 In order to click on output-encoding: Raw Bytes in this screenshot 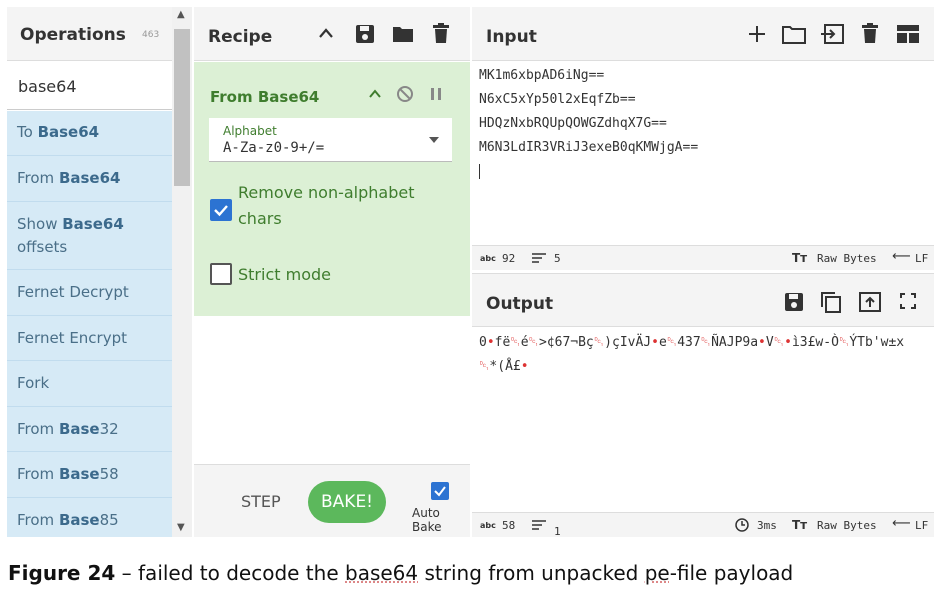, I will do `click(847, 525)`.